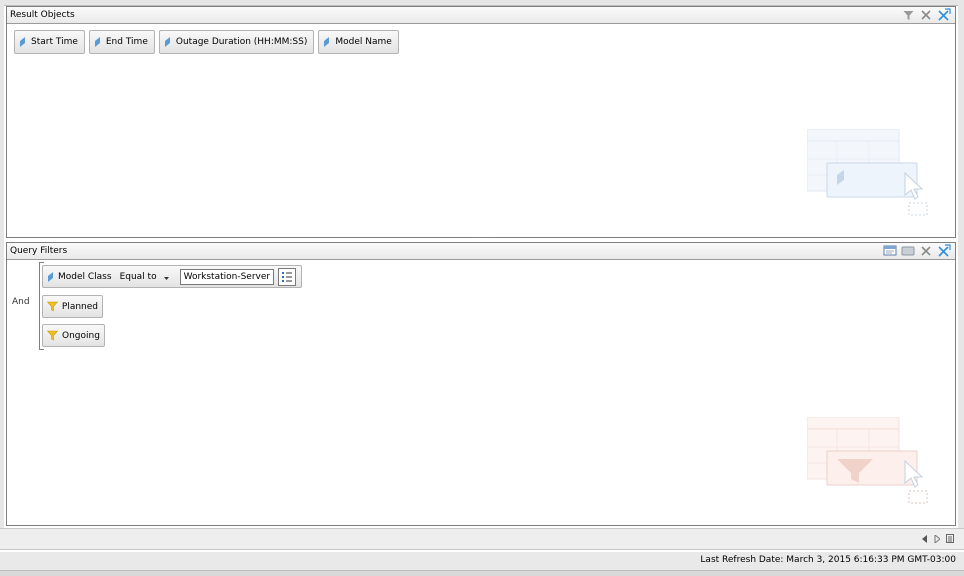 The image size is (964, 576). I want to click on panel-splitter, so click(482, 238).